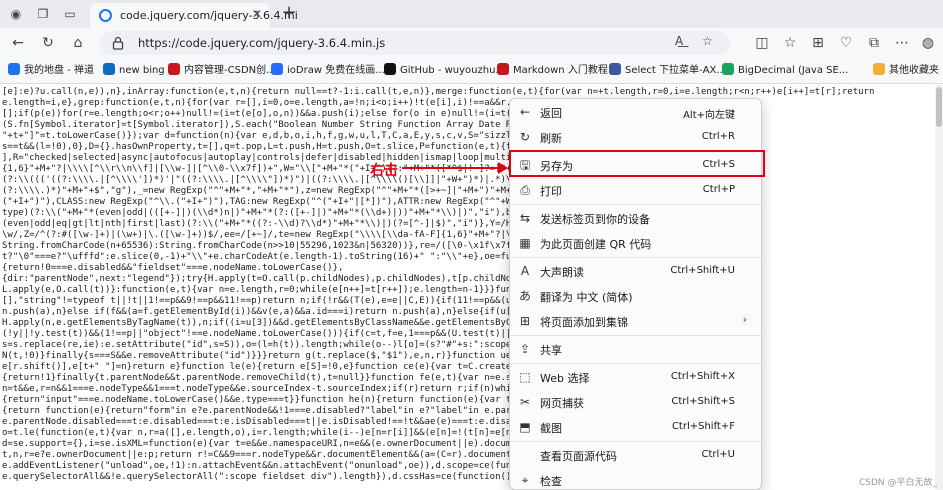 The height and width of the screenshot is (490, 943). I want to click on menu-item-shortcut: Ctrl+R, so click(718, 136).